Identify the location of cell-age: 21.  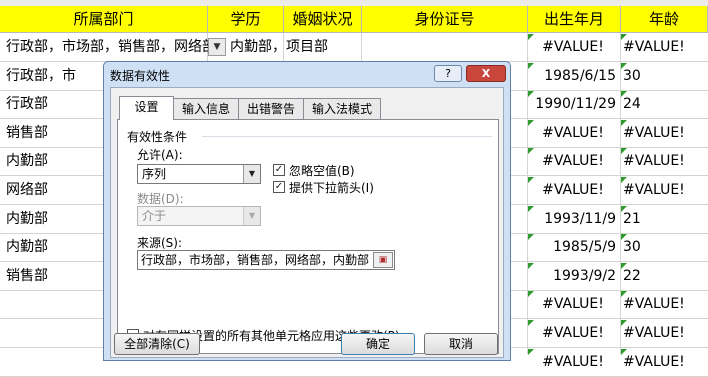
(665, 219).